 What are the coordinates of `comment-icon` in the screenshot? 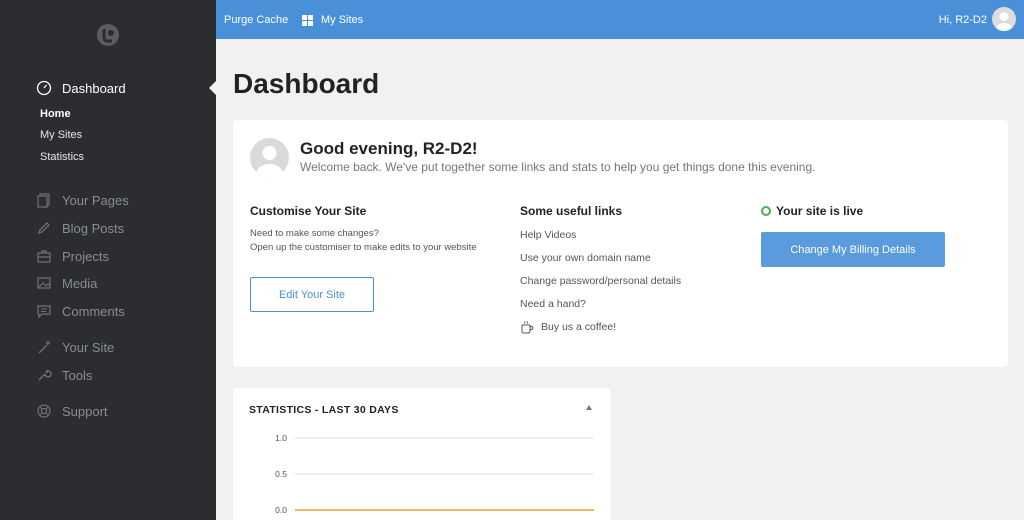 It's located at (44, 312).